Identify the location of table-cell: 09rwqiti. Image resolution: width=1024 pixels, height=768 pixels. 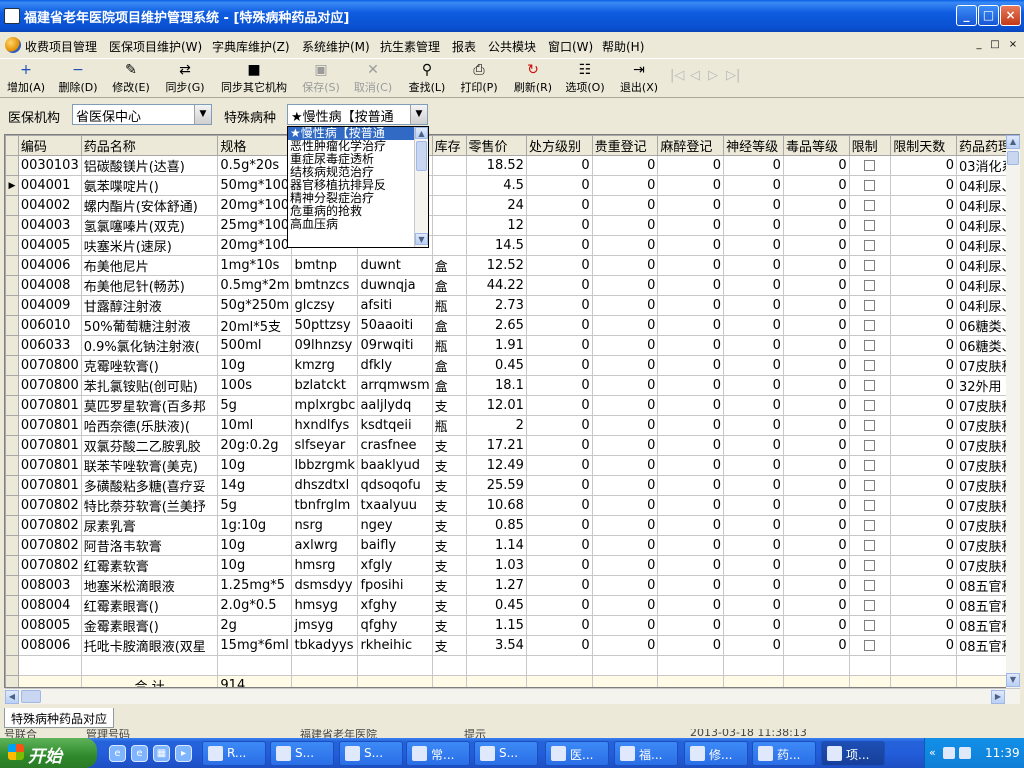
(395, 345).